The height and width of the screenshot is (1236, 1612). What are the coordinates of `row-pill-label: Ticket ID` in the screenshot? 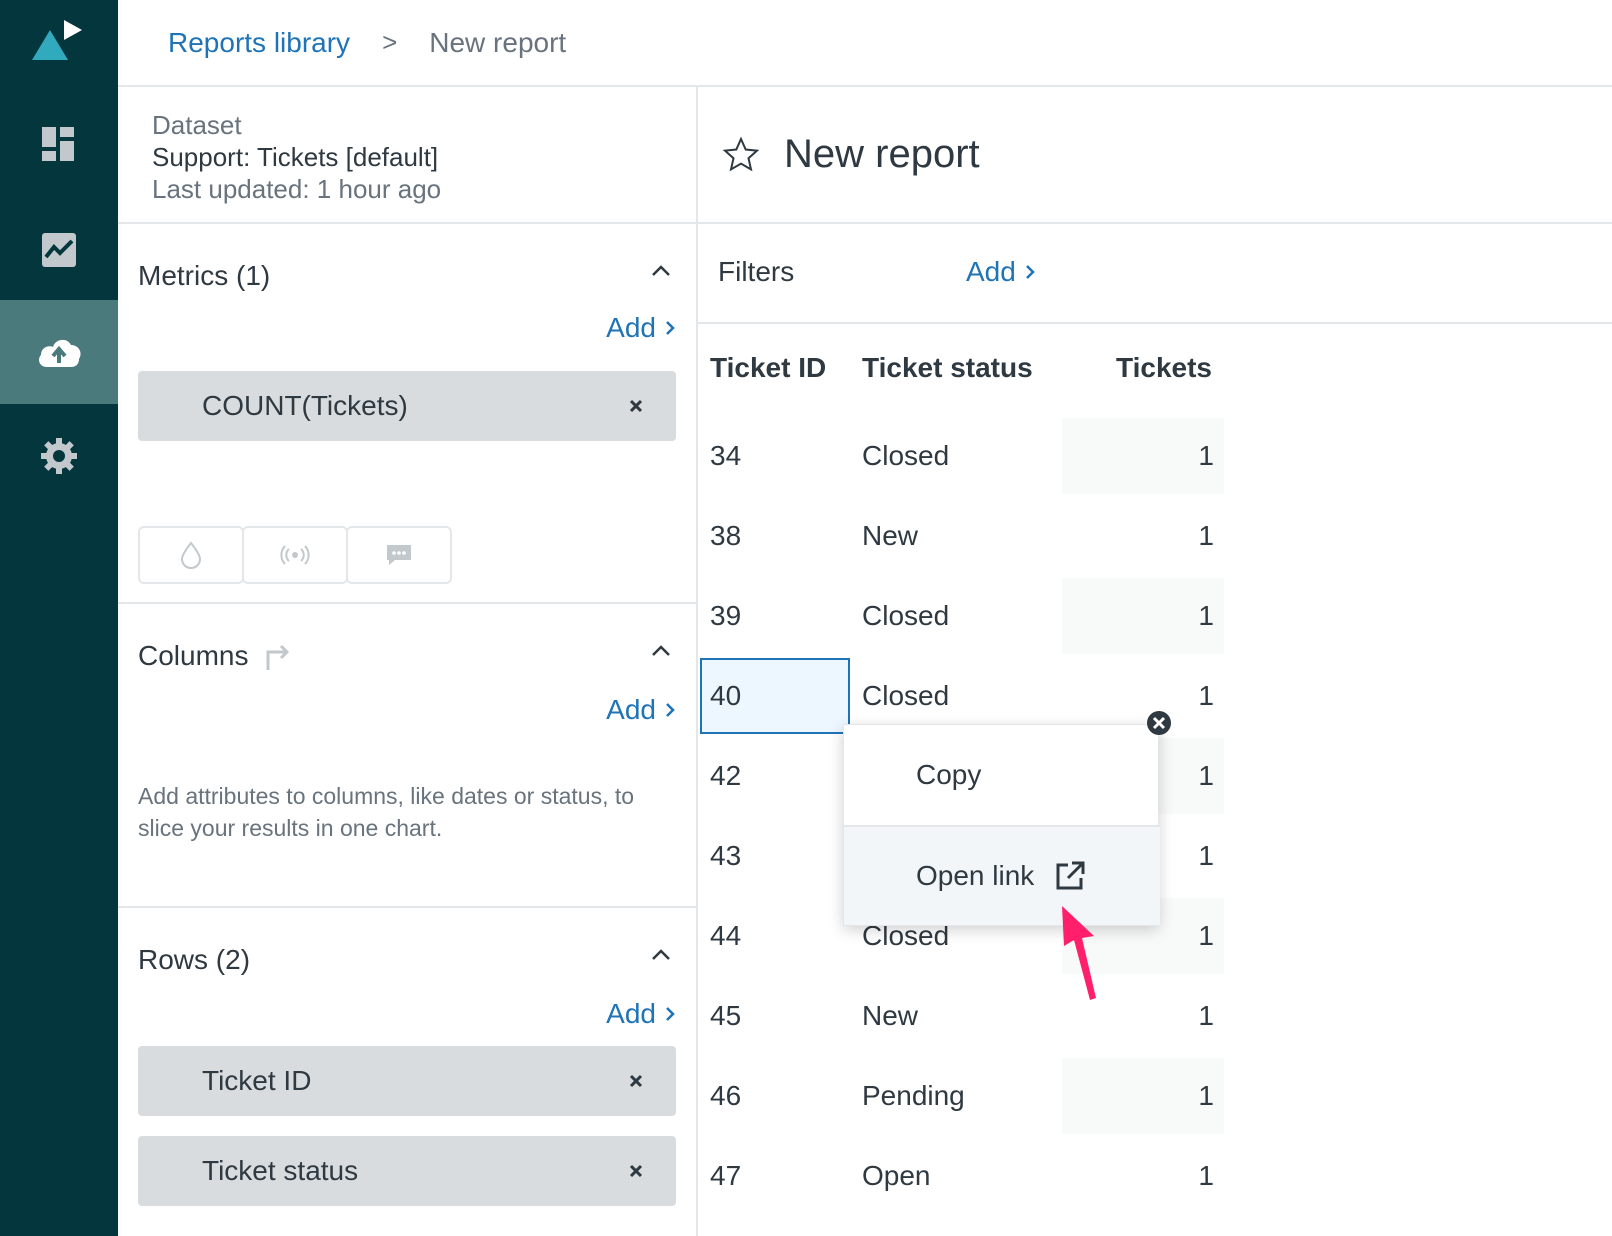 It's located at (257, 1080).